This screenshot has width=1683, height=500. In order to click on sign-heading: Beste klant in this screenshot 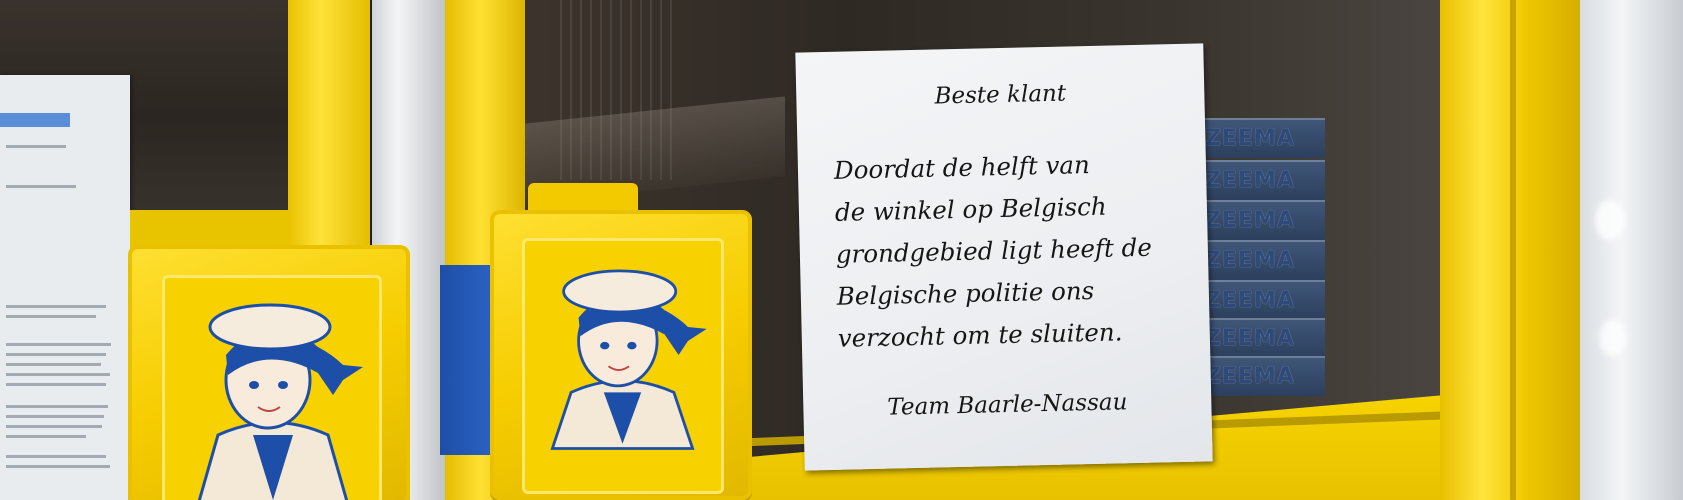, I will do `click(1000, 95)`.